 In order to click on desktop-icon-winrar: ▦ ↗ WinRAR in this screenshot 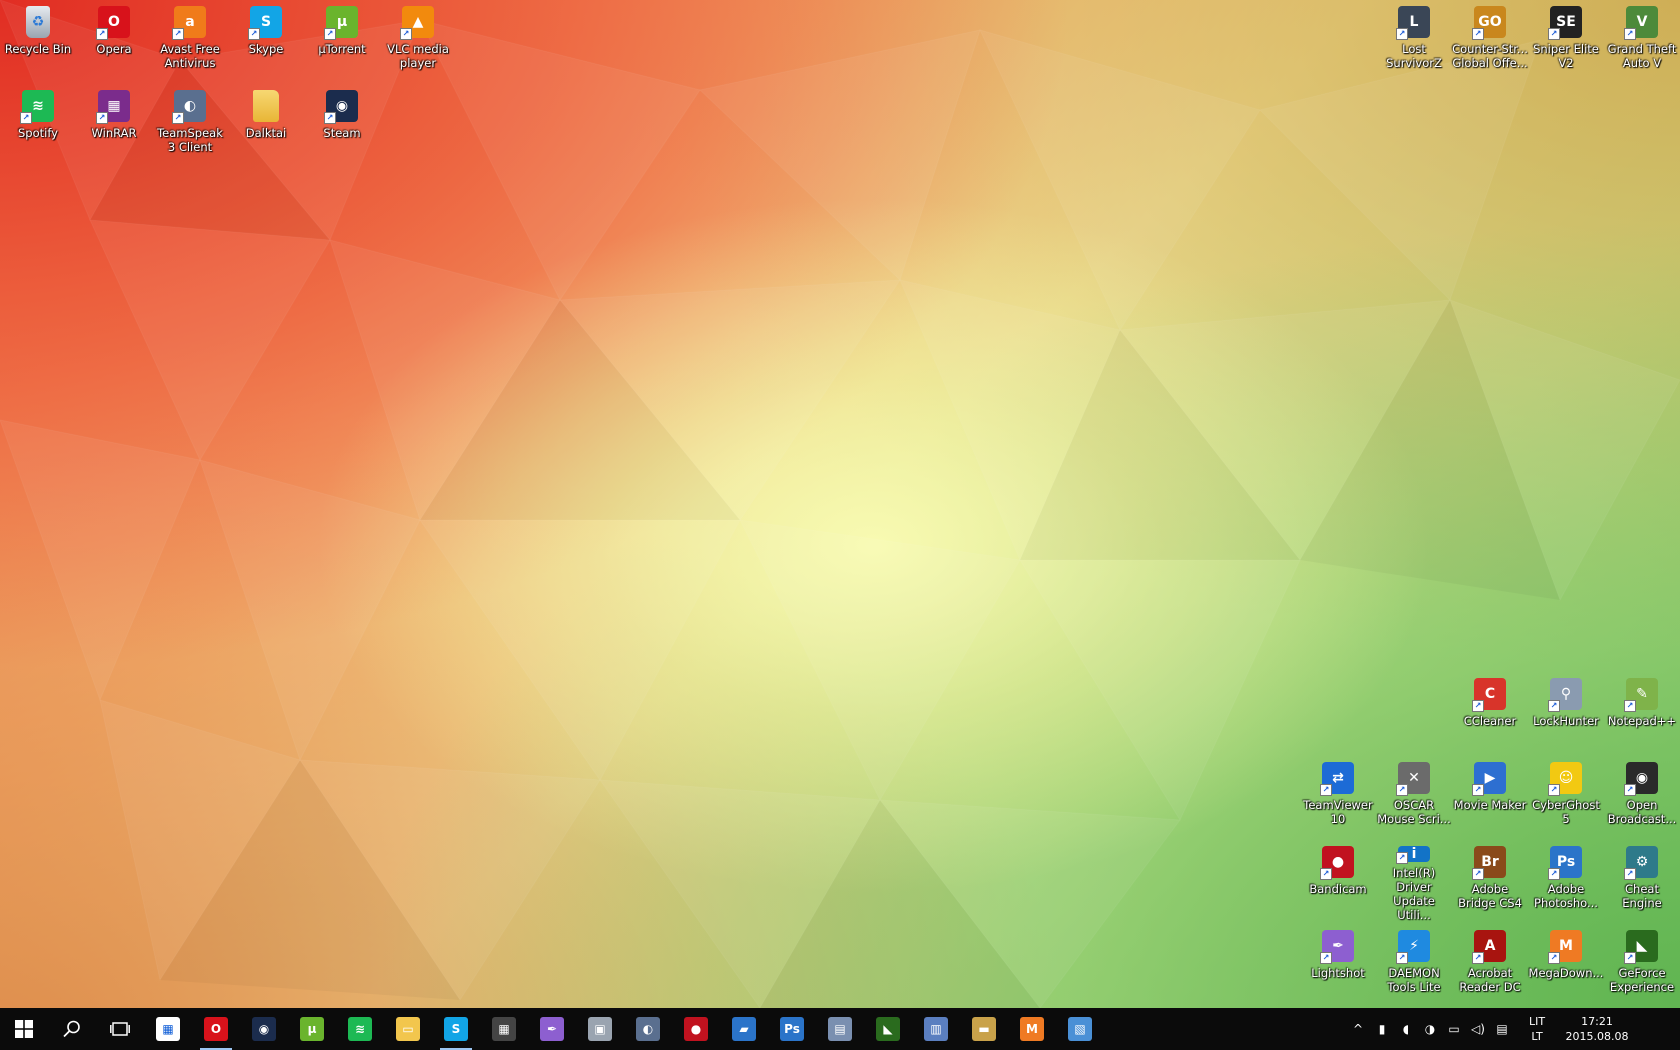, I will do `click(114, 123)`.